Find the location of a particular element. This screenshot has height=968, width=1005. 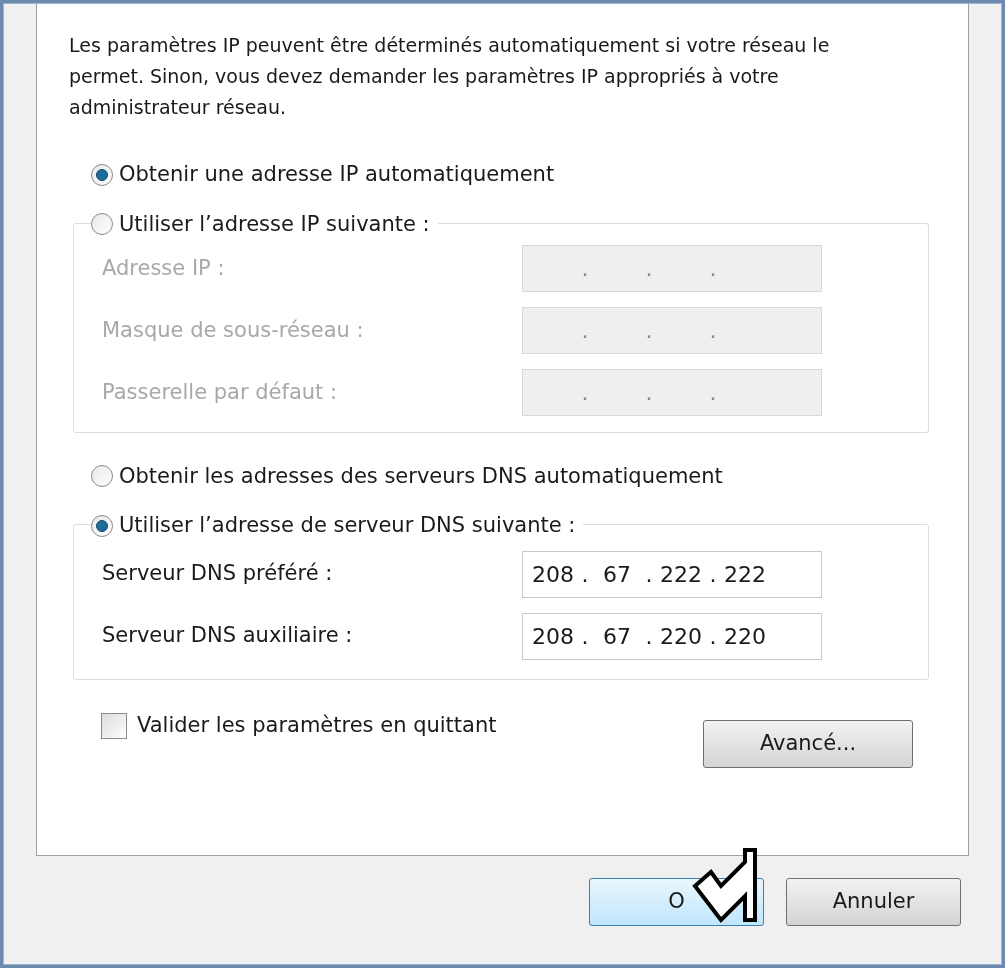

ip-address-field: 208 . 67 . 222 . 222 is located at coordinates (672, 574).